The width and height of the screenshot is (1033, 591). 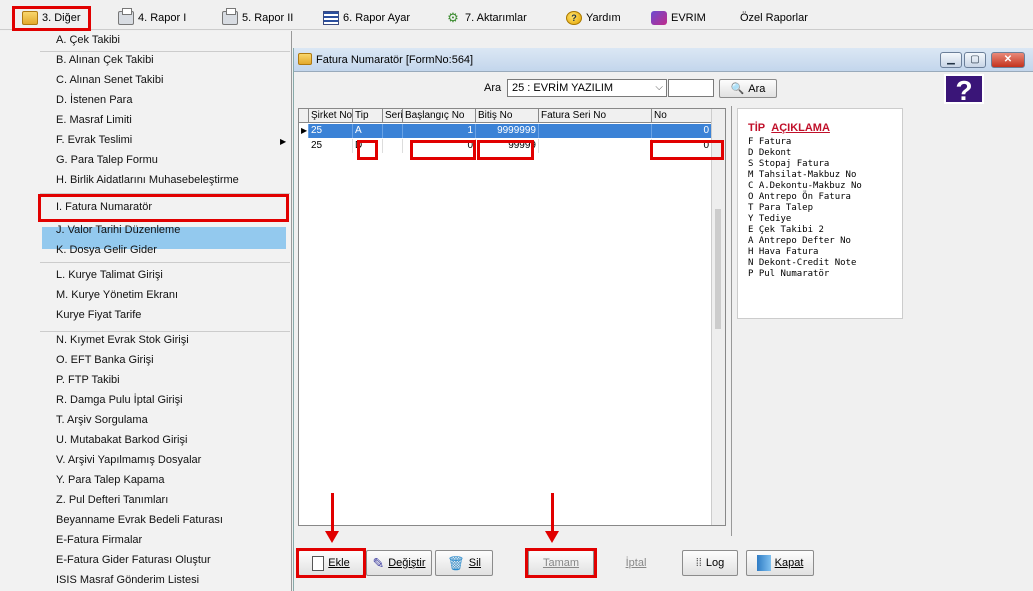 I want to click on dropdown-item: Kurye Fiyat Tarife, so click(x=98, y=315).